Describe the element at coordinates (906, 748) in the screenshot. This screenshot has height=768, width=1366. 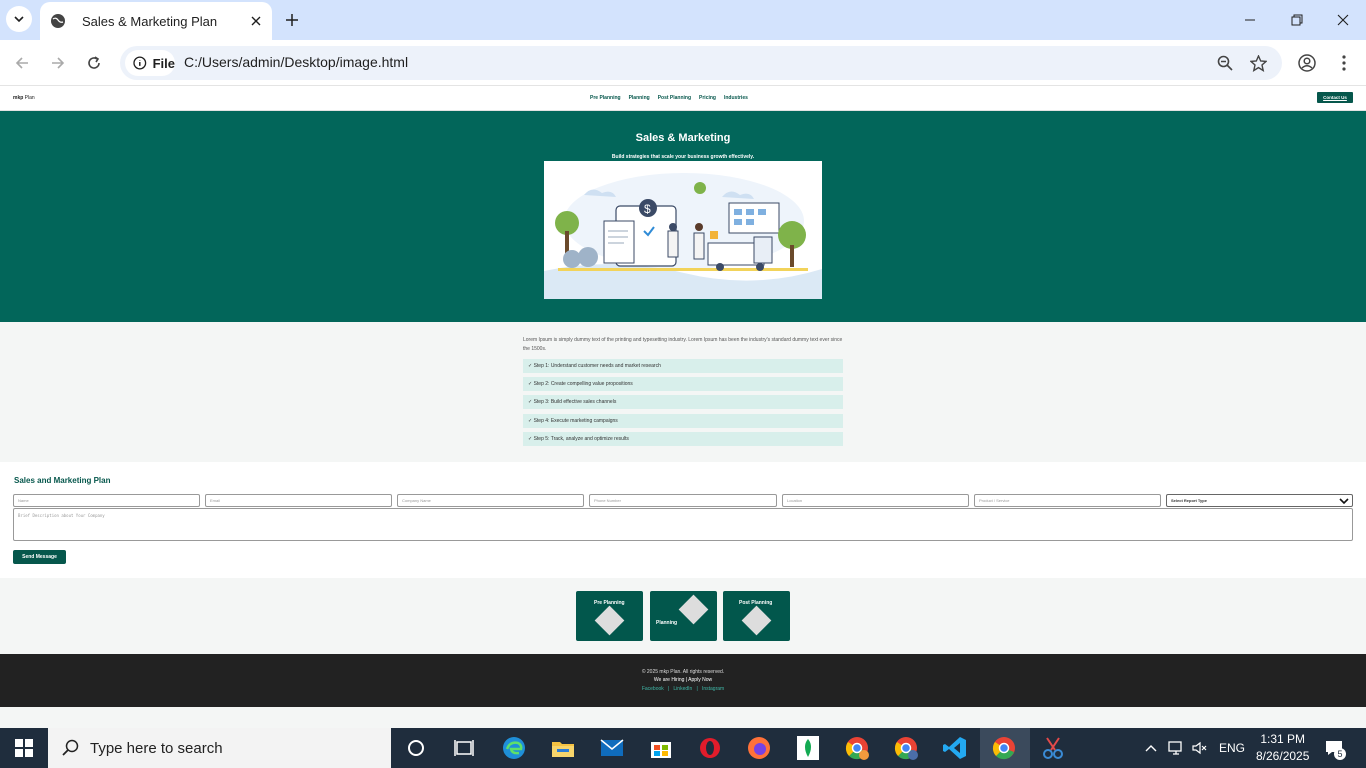
I see `chrome-profile-j-icon` at that location.